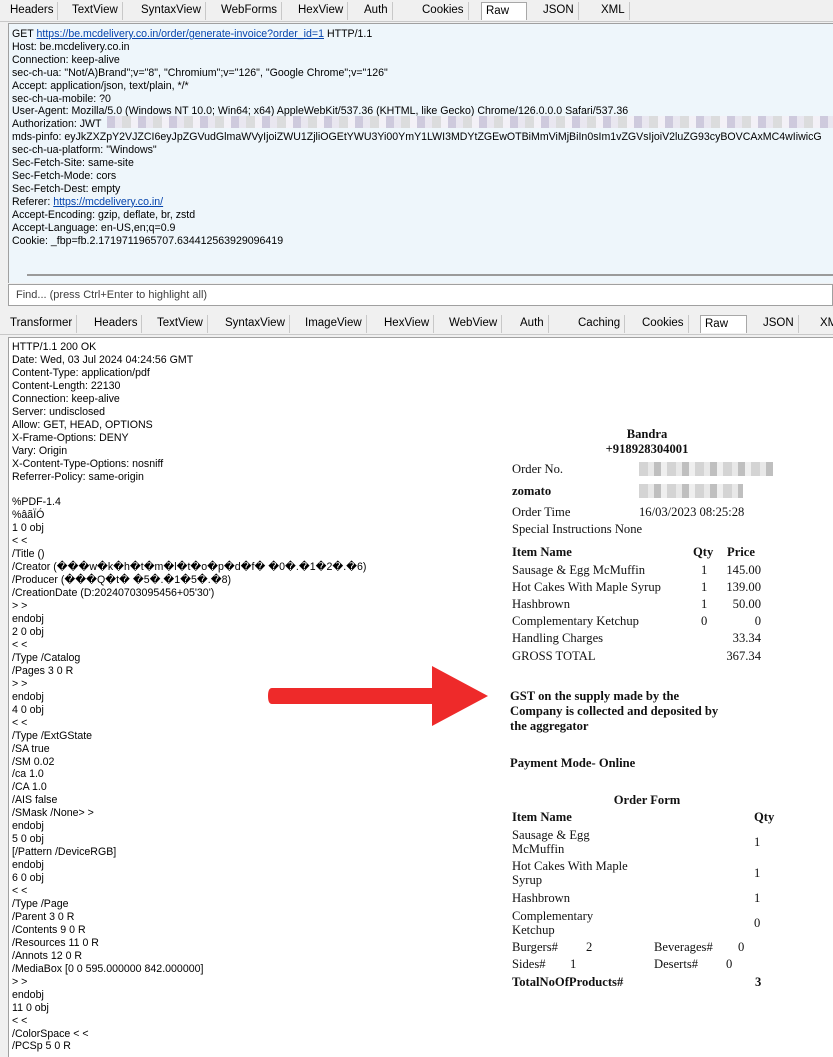 The width and height of the screenshot is (833, 1057). I want to click on req-tab-json: JSON, so click(559, 11).